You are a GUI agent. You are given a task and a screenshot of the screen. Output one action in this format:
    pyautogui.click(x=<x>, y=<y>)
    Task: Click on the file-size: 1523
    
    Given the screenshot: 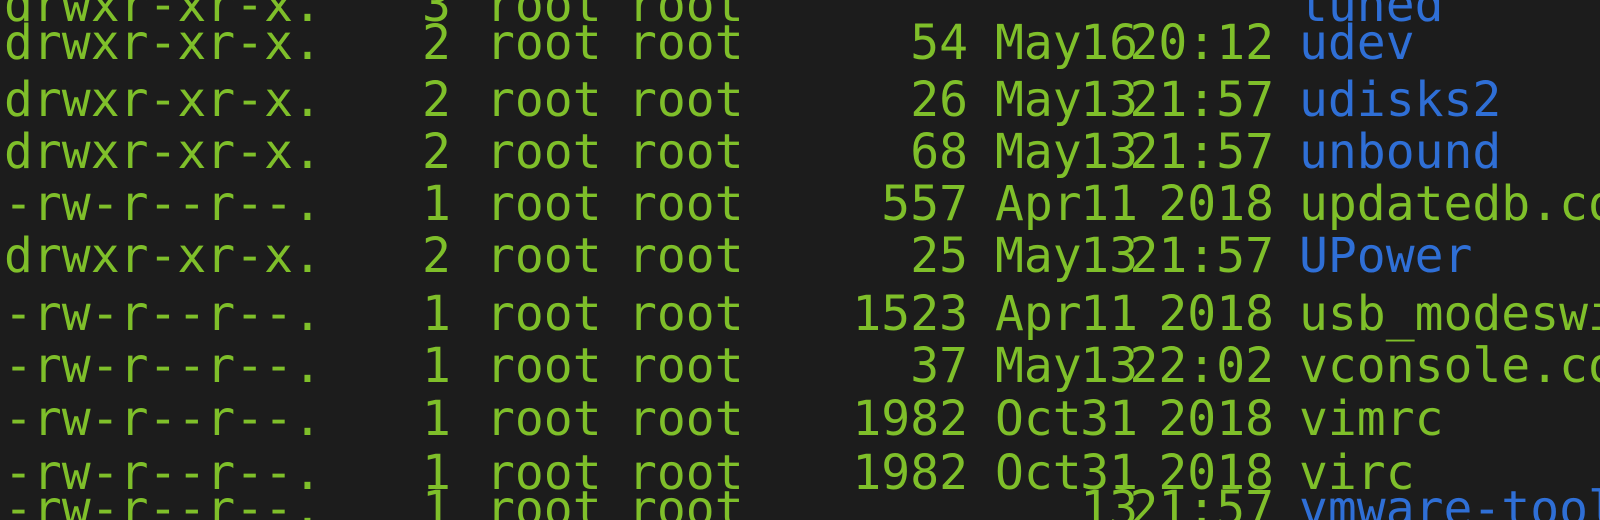 What is the action you would take?
    pyautogui.click(x=910, y=314)
    